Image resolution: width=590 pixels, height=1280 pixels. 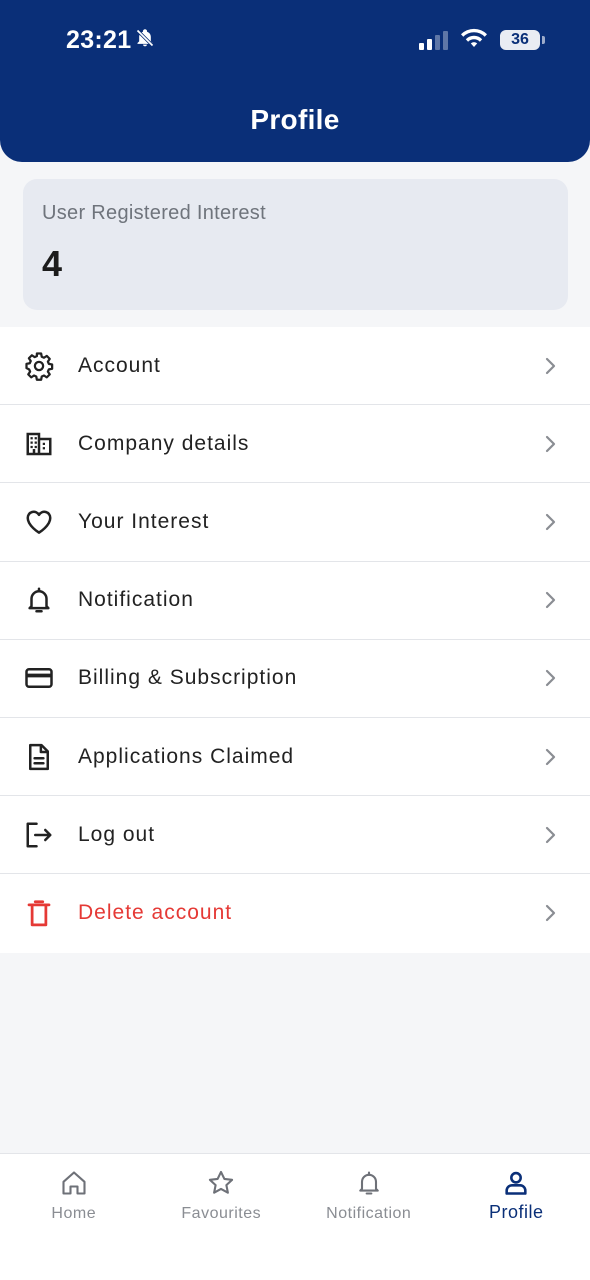 What do you see at coordinates (295, 522) in the screenshot?
I see `menu-item-your-interest: Your Interest` at bounding box center [295, 522].